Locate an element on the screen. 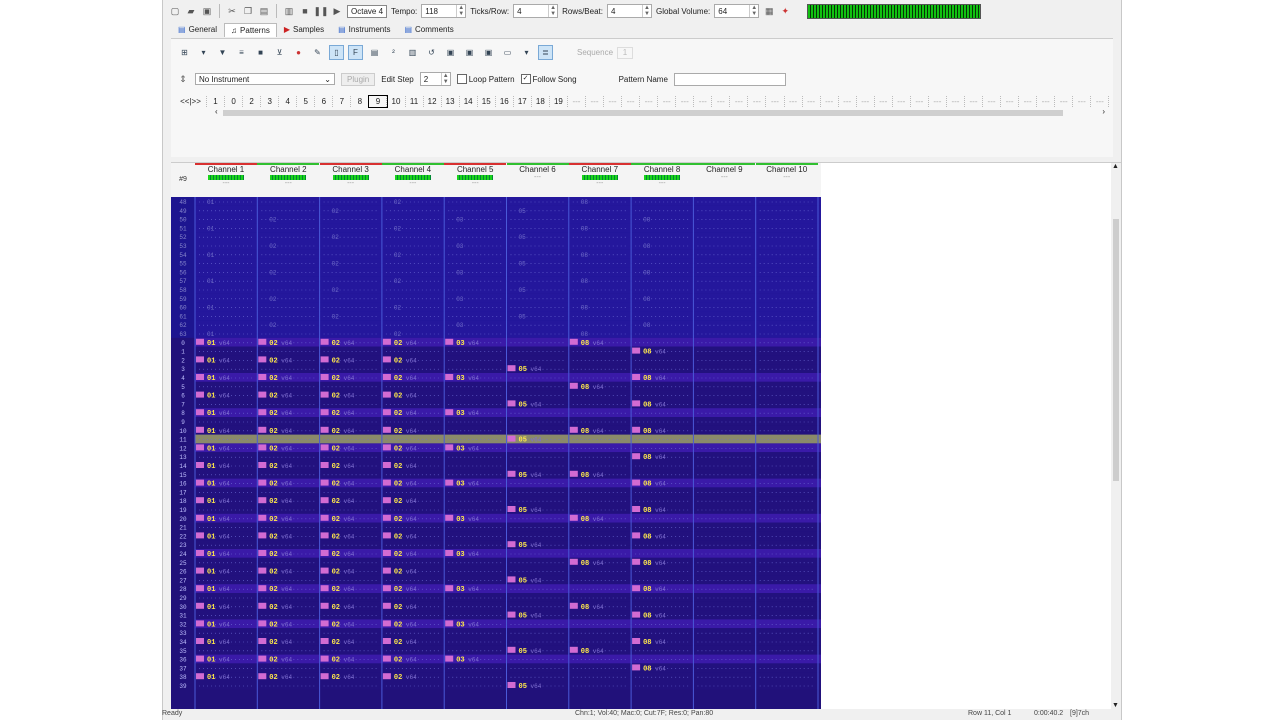 This screenshot has height=720, width=1280. channel-header-item: Channel 10 --- is located at coordinates (786, 180).